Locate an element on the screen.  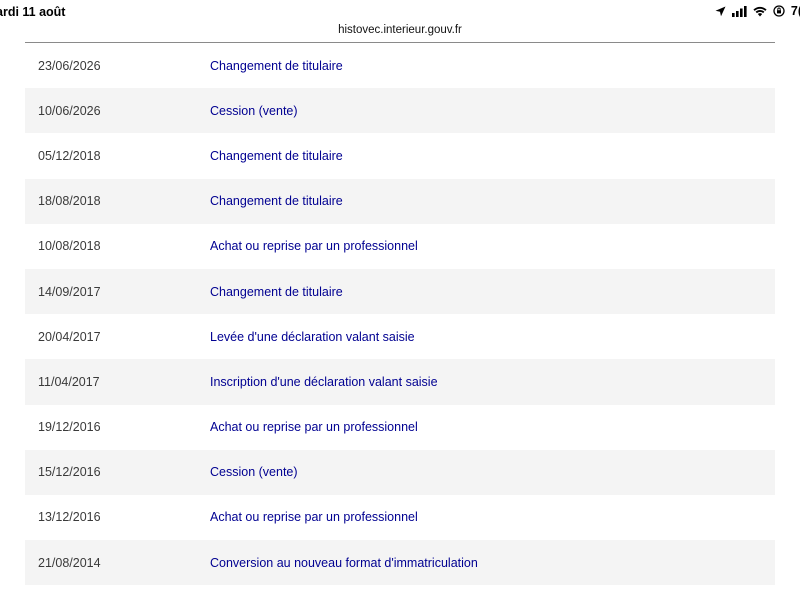
history-date: 05/12/2018 is located at coordinates (69, 155).